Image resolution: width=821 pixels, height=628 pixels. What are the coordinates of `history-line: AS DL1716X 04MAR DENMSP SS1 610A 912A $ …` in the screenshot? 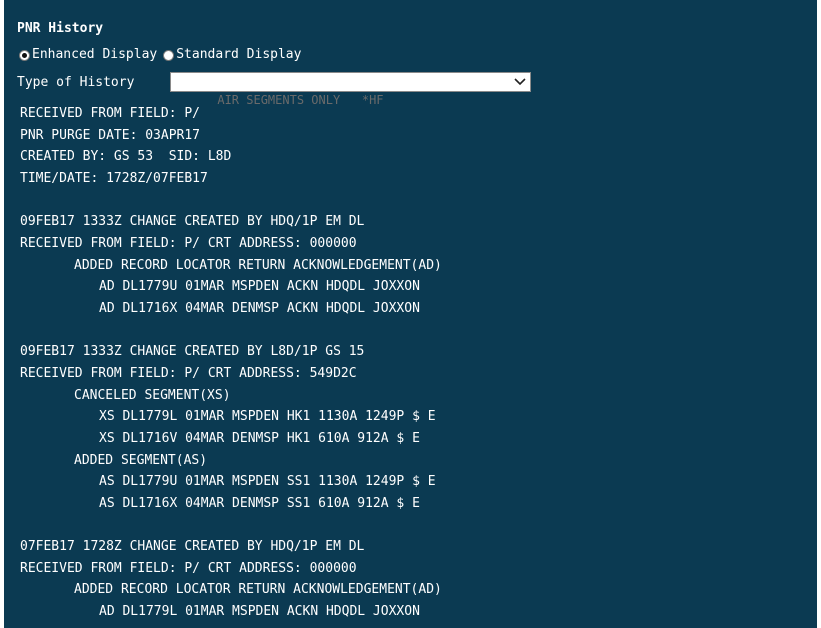 It's located at (259, 503).